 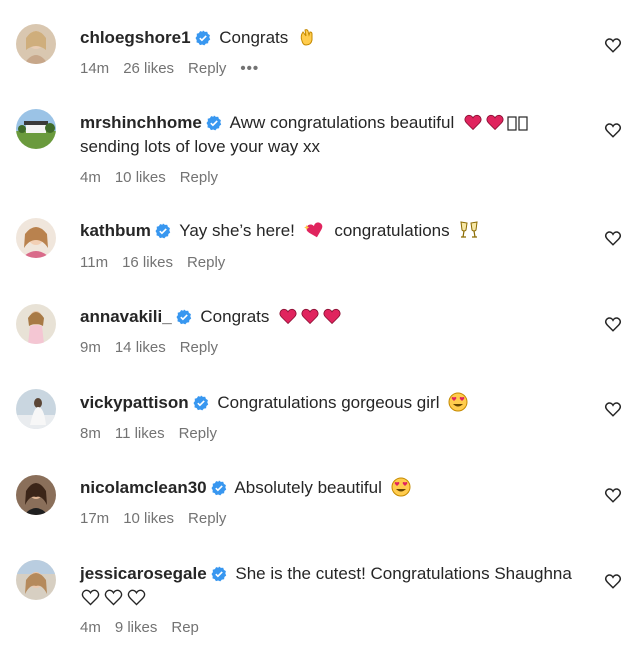 I want to click on comment-time: 8m, so click(x=90, y=433).